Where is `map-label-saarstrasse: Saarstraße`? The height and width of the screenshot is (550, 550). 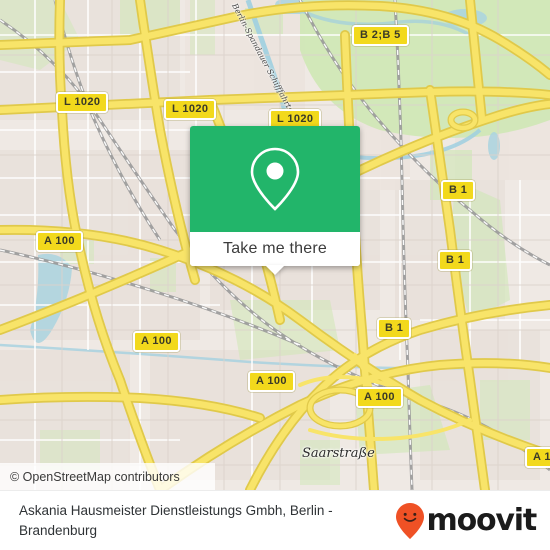 map-label-saarstrasse: Saarstraße is located at coordinates (338, 453).